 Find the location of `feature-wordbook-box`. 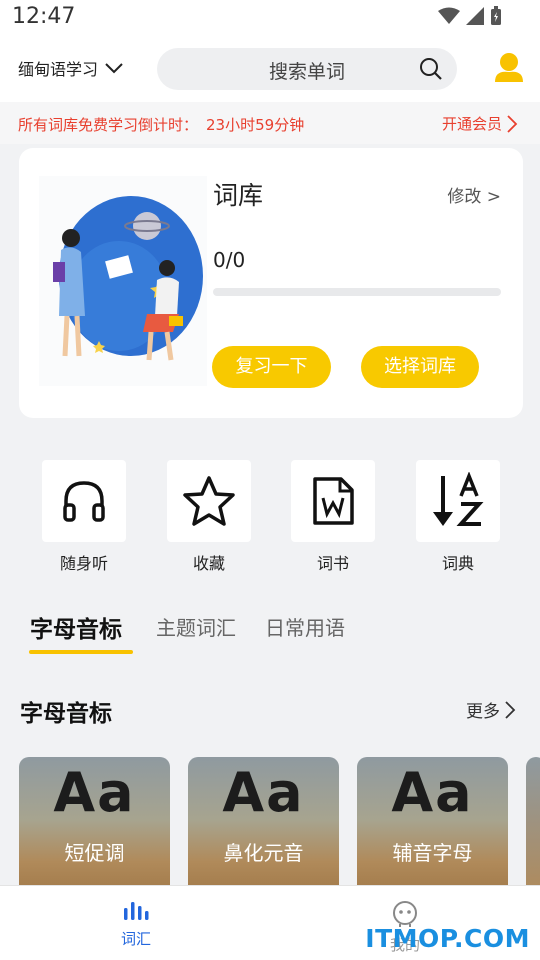

feature-wordbook-box is located at coordinates (333, 501).